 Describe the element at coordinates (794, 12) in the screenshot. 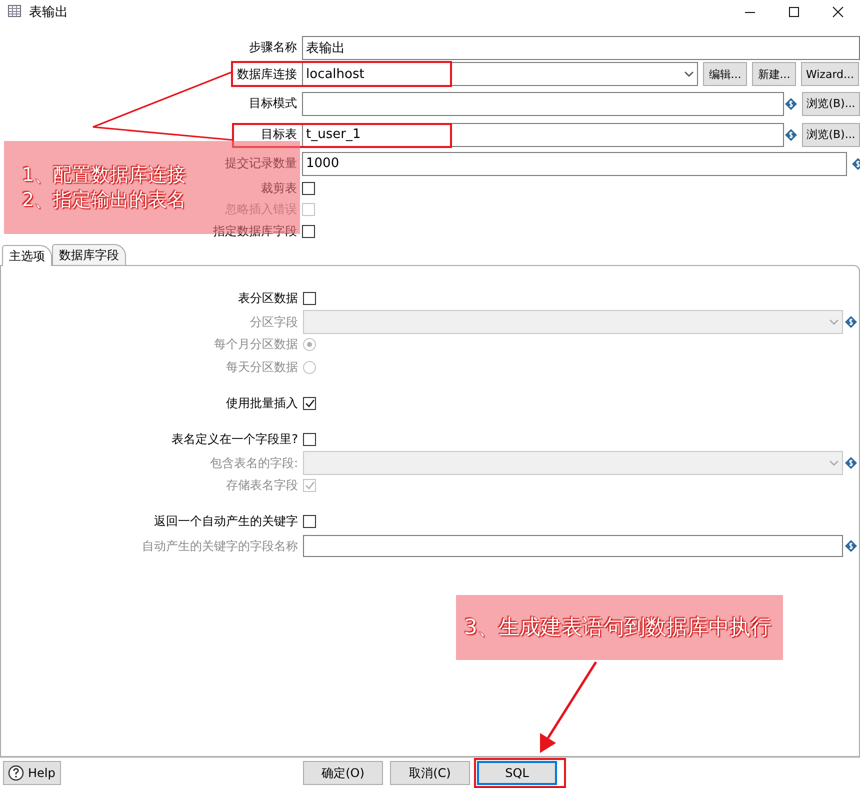

I see `maximize-icon` at that location.